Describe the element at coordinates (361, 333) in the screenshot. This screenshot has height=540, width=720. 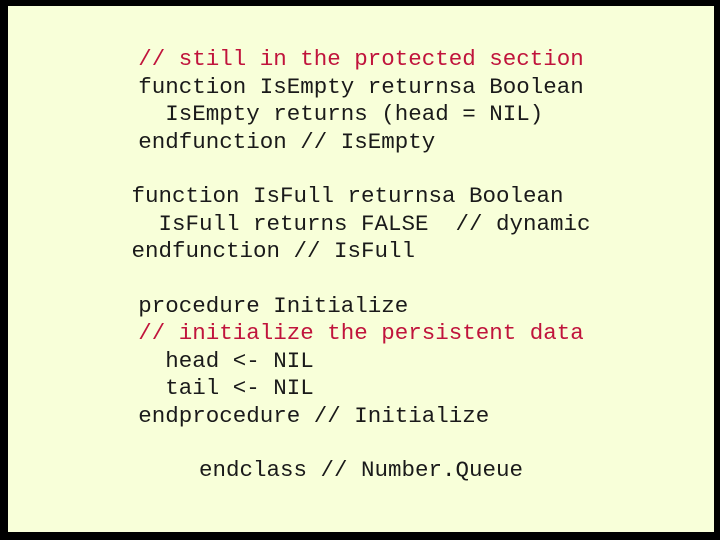
I see `code-comment-line: // initialize the persistent data` at that location.